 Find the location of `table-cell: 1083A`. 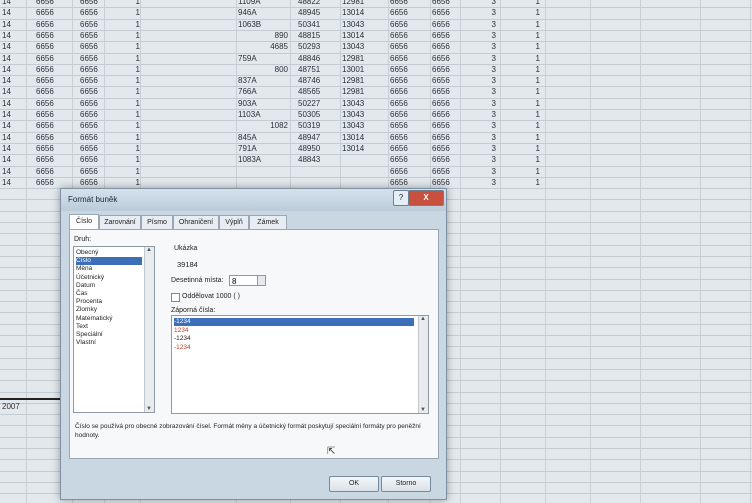

table-cell: 1083A is located at coordinates (263, 159).